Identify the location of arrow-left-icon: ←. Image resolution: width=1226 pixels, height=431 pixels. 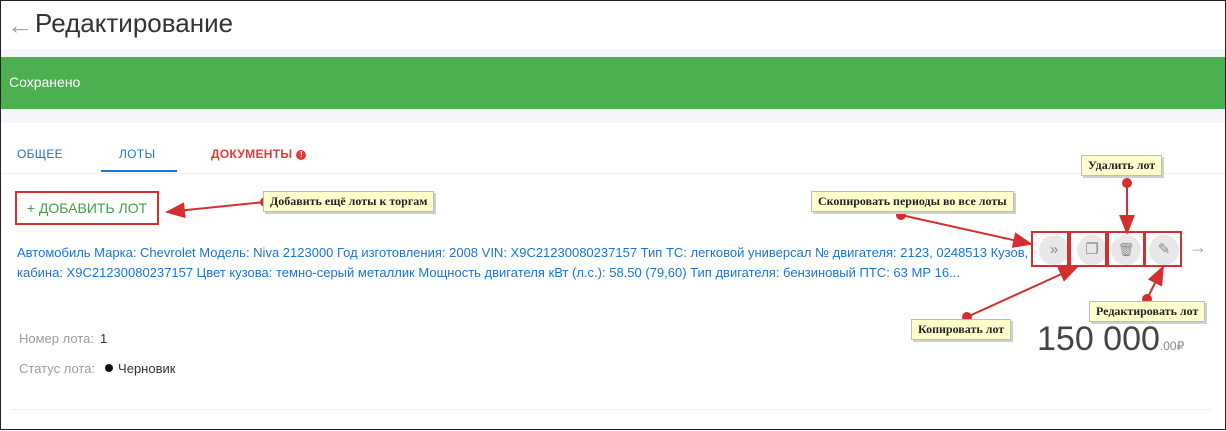
(20, 25).